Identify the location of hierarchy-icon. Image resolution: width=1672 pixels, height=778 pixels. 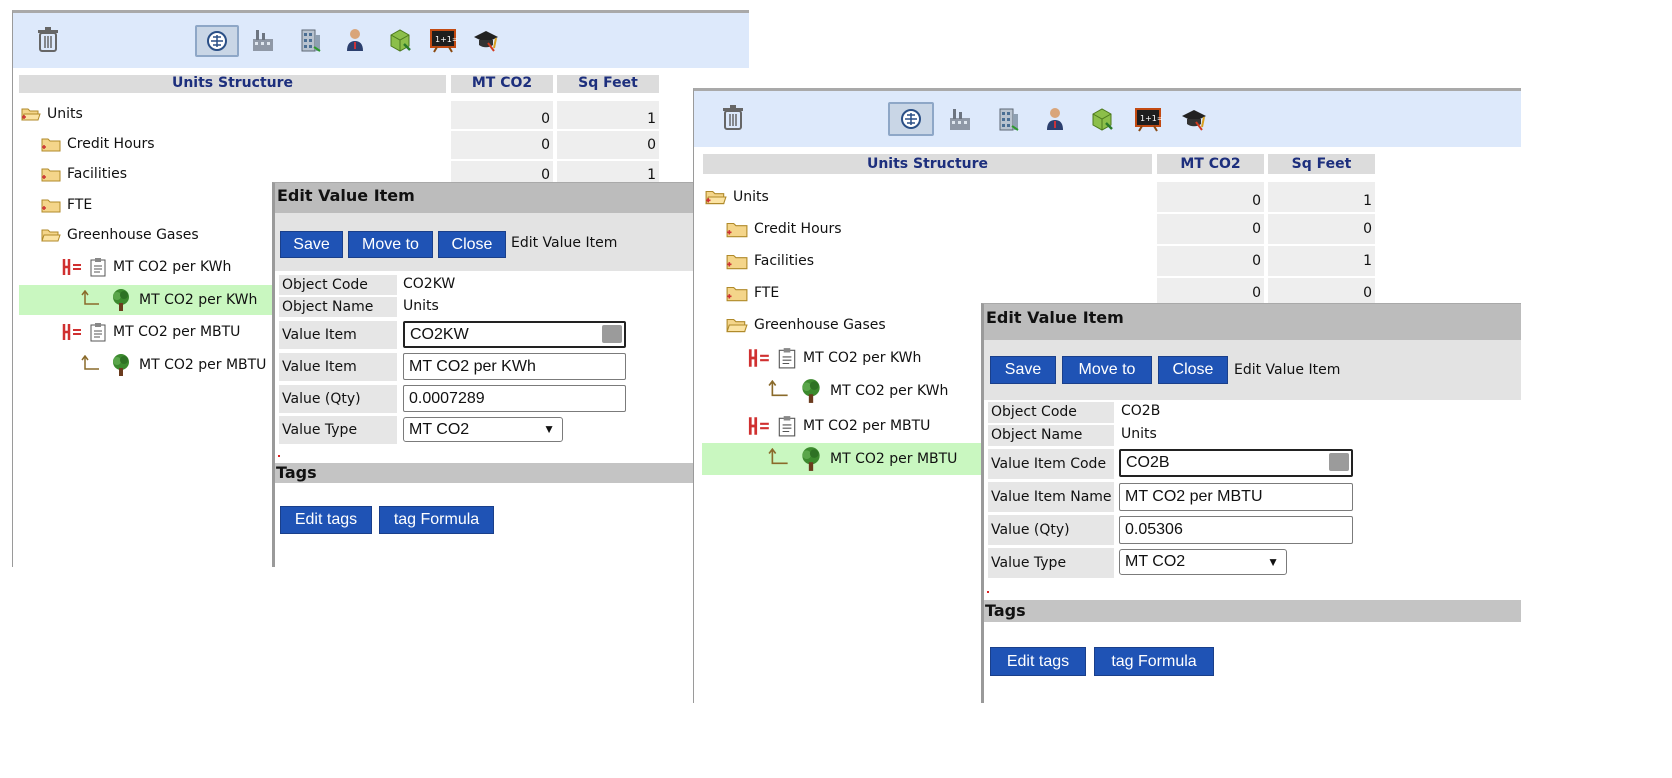
(758, 426).